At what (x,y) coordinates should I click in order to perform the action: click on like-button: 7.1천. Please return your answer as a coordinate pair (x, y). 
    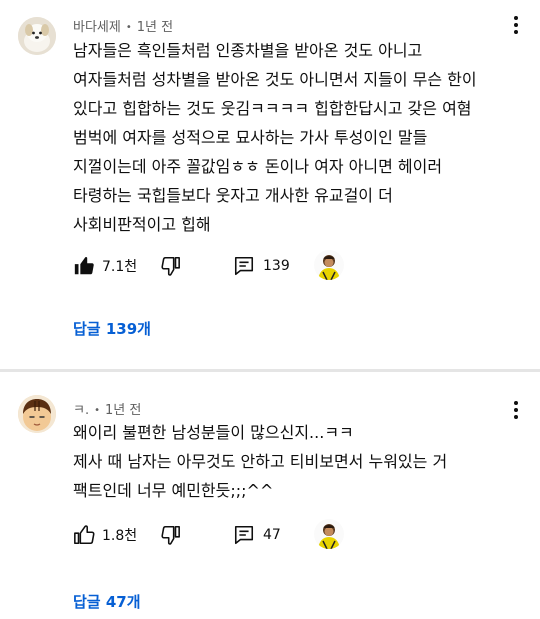
    Looking at the image, I should click on (105, 266).